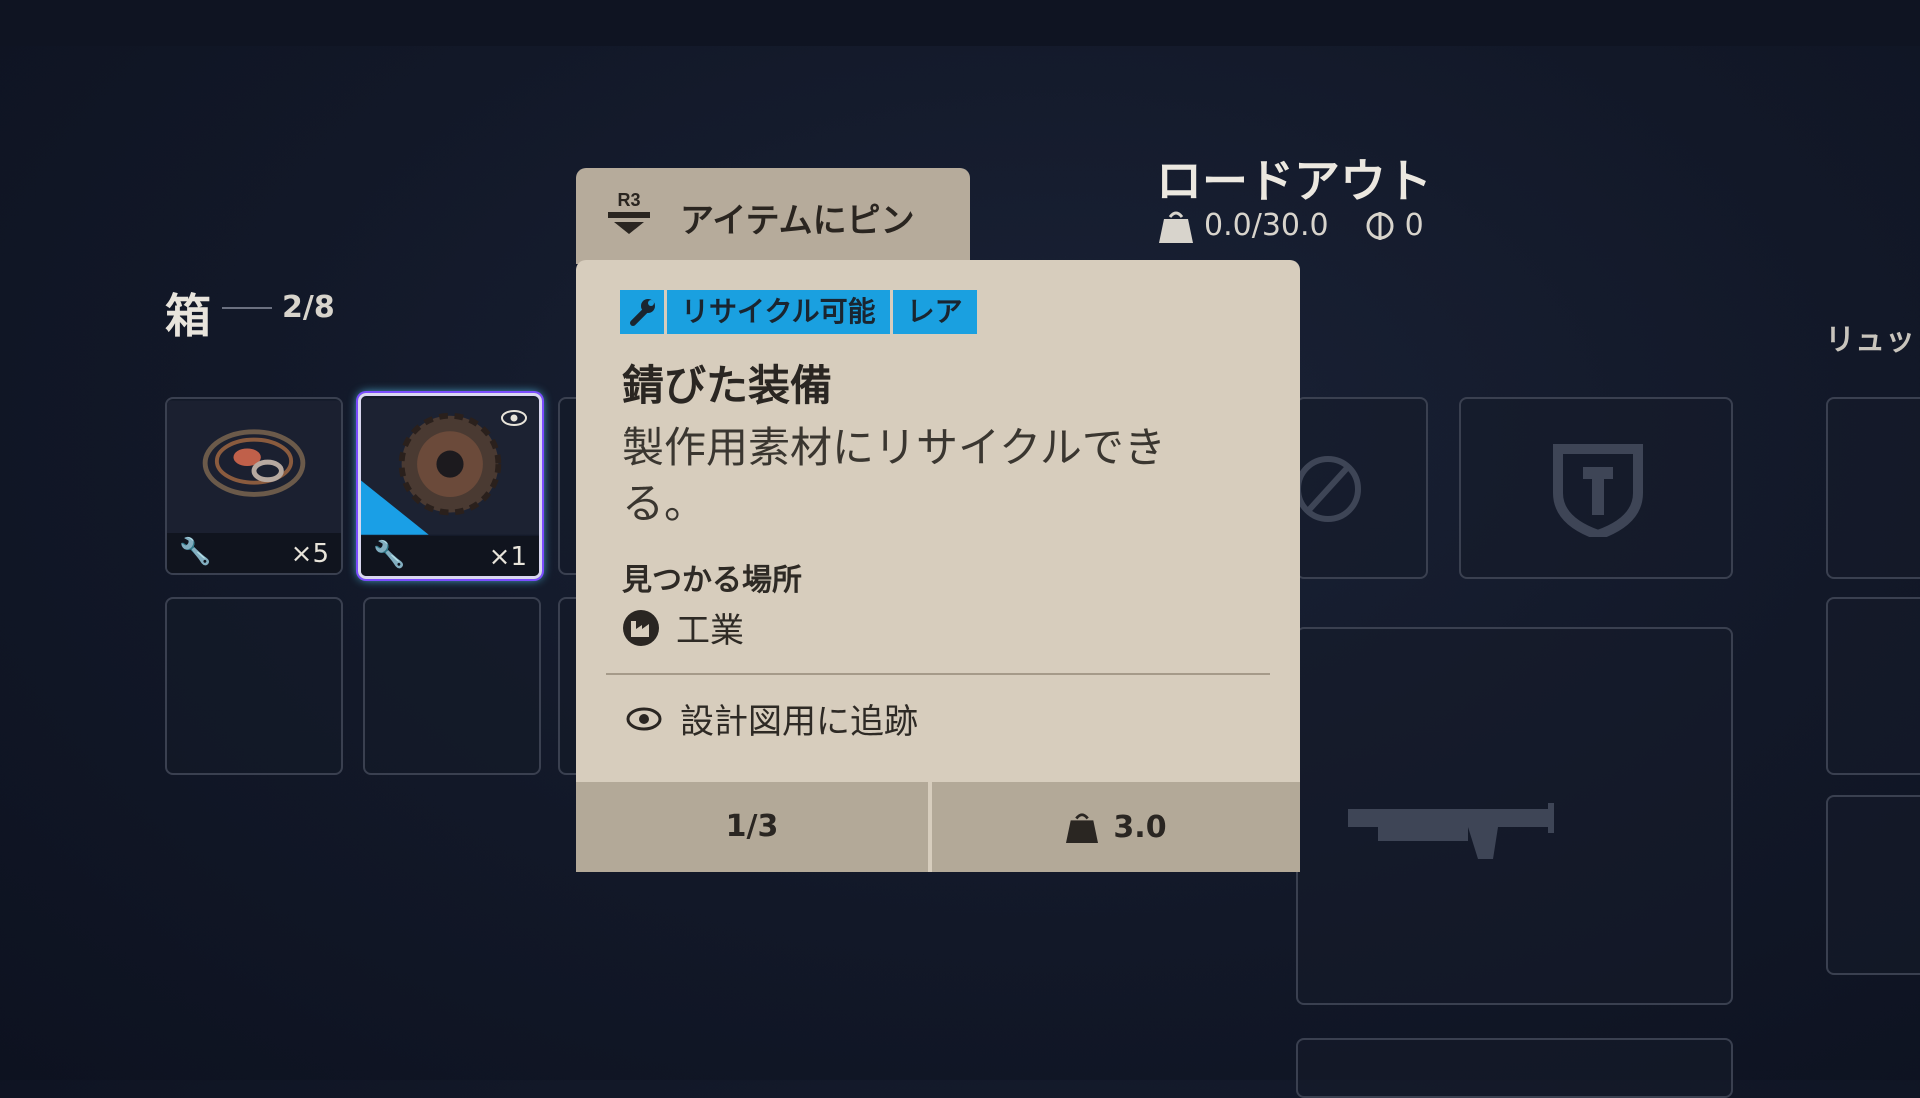  I want to click on item-description: 製作用素材にリサイクルできる。, so click(894, 475).